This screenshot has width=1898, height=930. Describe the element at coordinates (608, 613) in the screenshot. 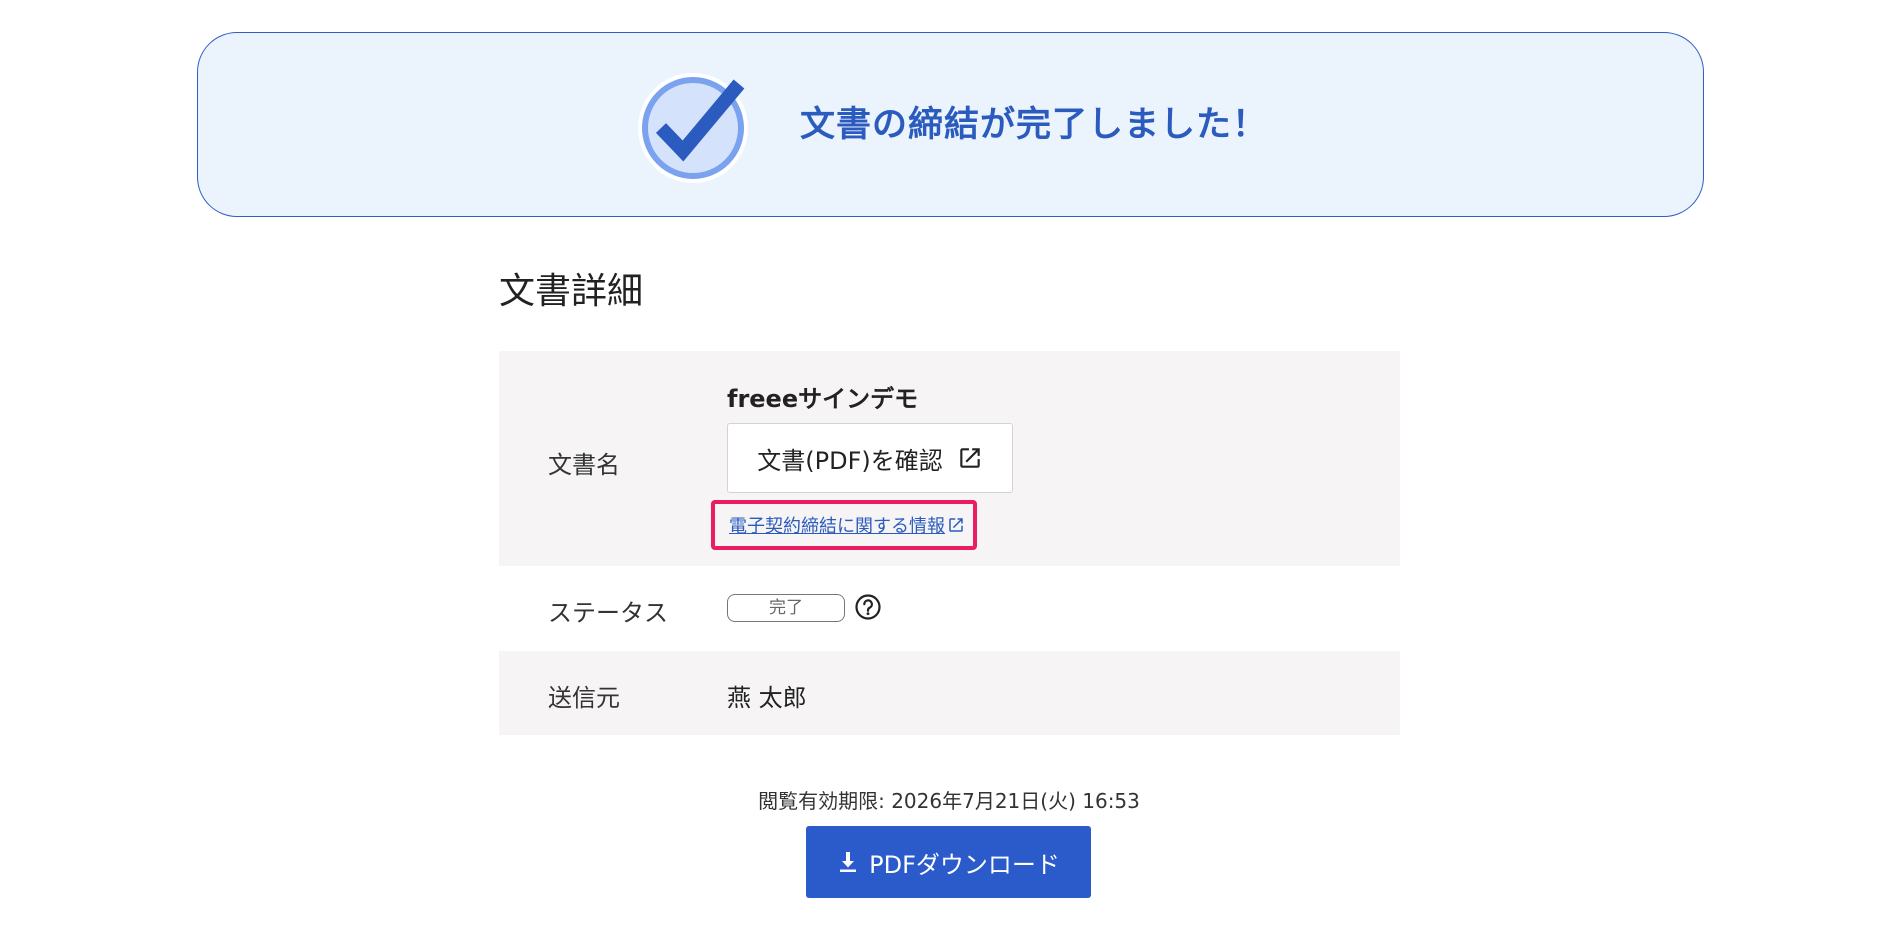

I see `status-label: ステータス` at that location.